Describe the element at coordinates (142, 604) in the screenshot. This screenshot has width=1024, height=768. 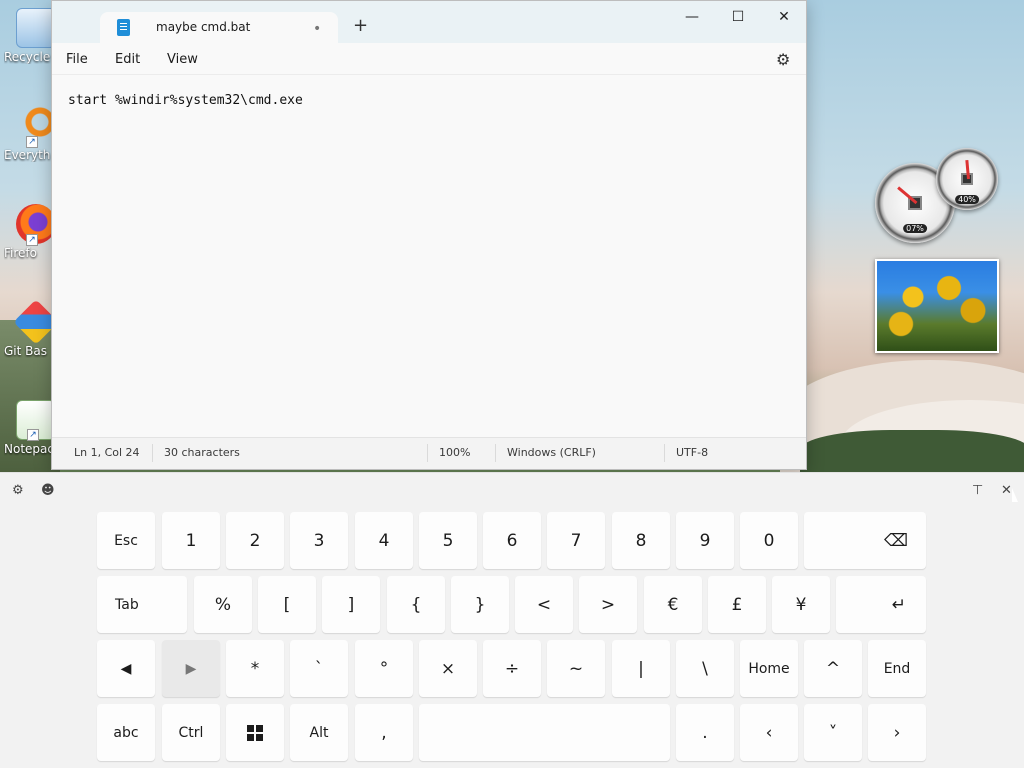
I see `key-tab: Tab` at that location.